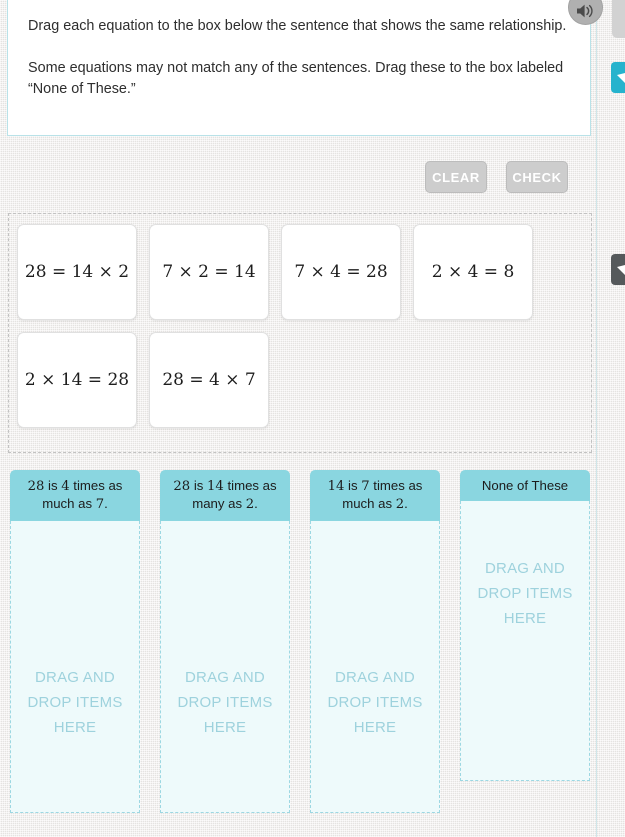  I want to click on equation-tile: 2 × 14 = 28, so click(77, 380).